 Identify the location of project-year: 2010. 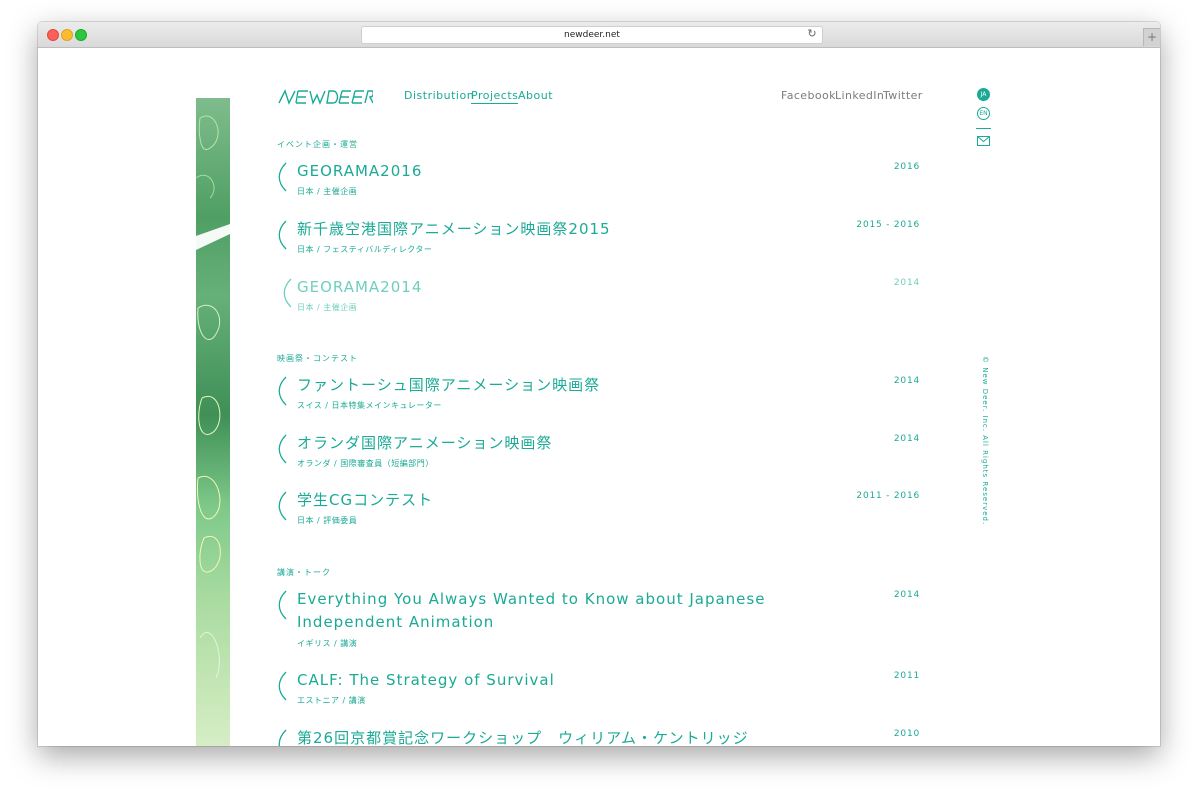
(906, 734).